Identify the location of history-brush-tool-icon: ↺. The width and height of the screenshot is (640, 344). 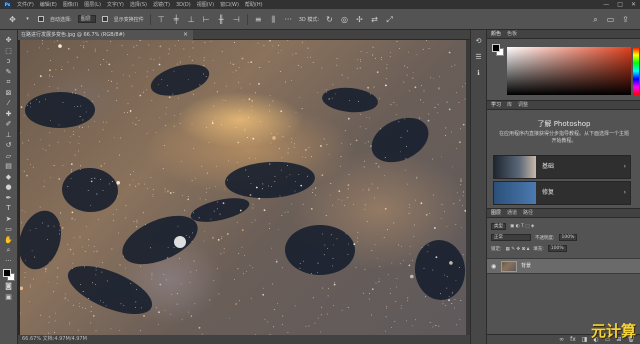
(9, 146).